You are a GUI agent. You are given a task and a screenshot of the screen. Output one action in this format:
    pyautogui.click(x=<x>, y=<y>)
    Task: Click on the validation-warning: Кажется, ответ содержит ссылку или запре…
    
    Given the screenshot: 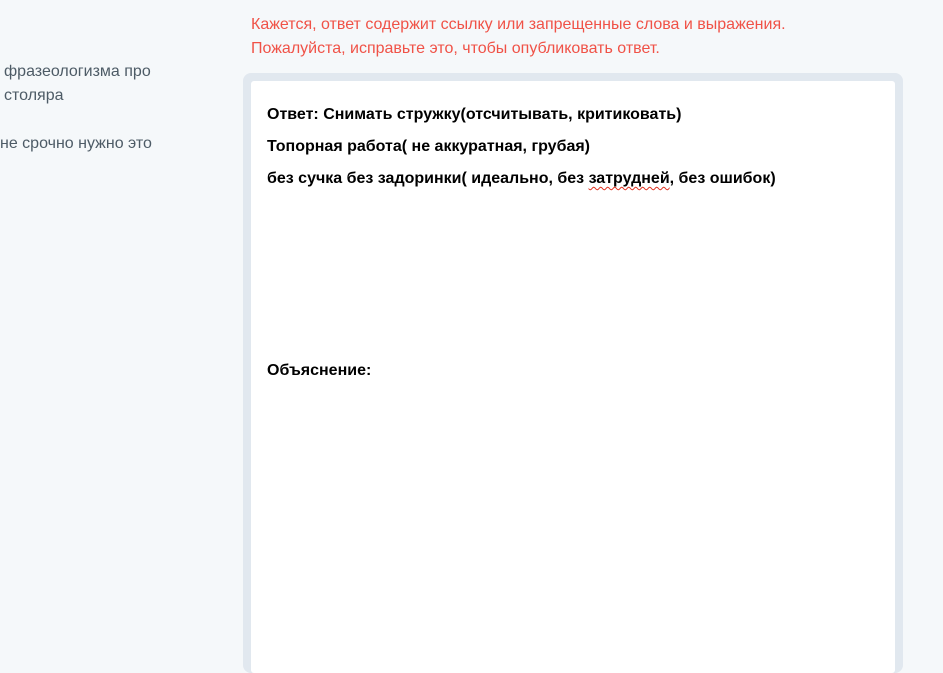 What is the action you would take?
    pyautogui.click(x=581, y=37)
    